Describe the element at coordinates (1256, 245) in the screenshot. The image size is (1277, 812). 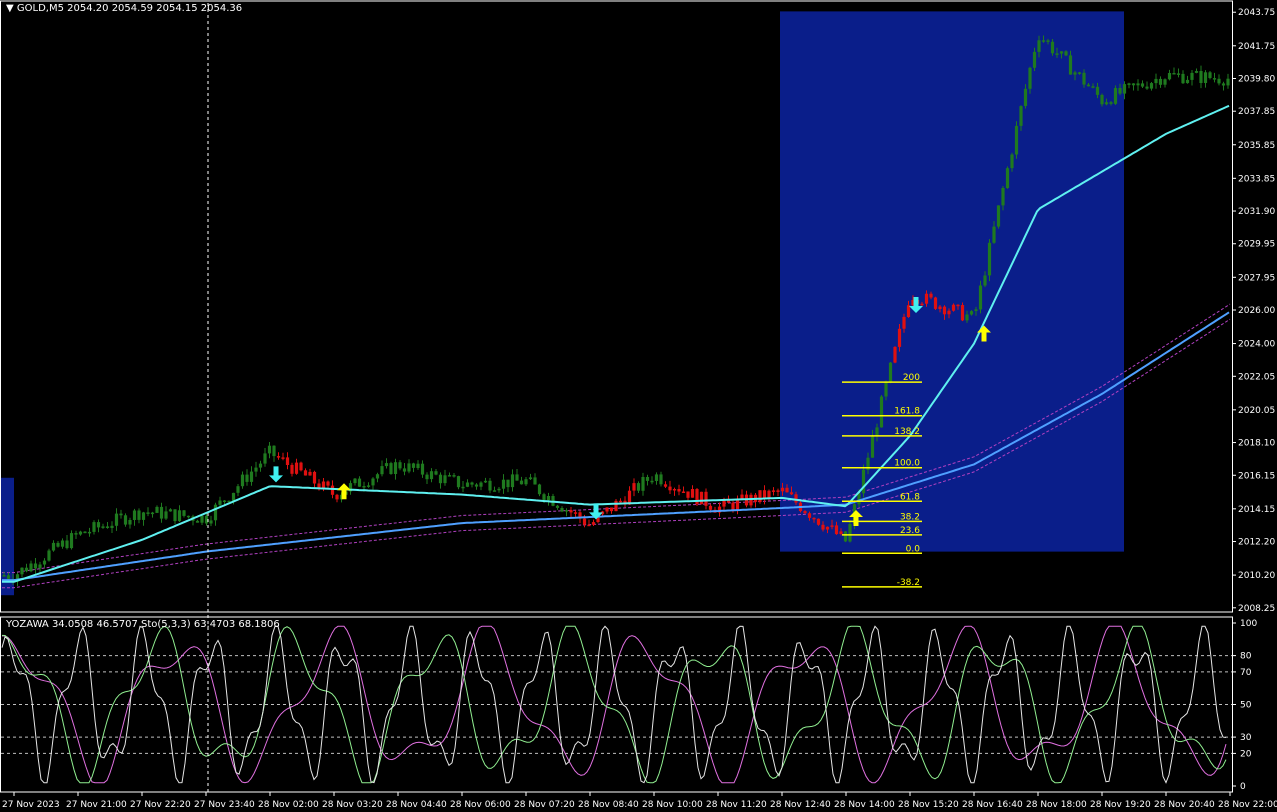
I see `price-tick-label: 2029.95` at that location.